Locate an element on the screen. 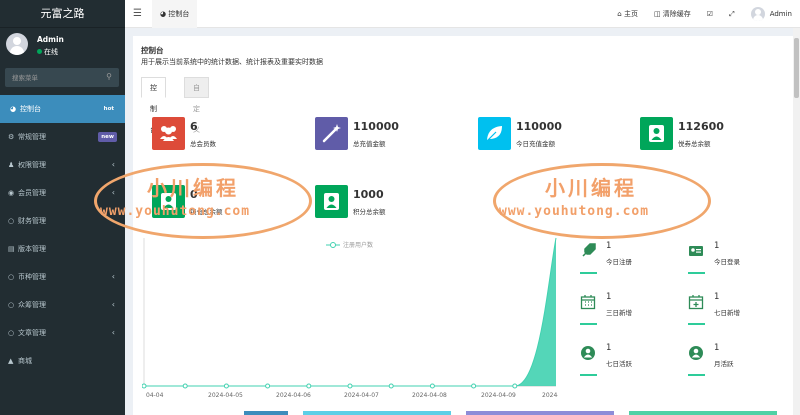 The image size is (800, 415). sidebar-item-mall: ▲ 商城 is located at coordinates (62, 361).